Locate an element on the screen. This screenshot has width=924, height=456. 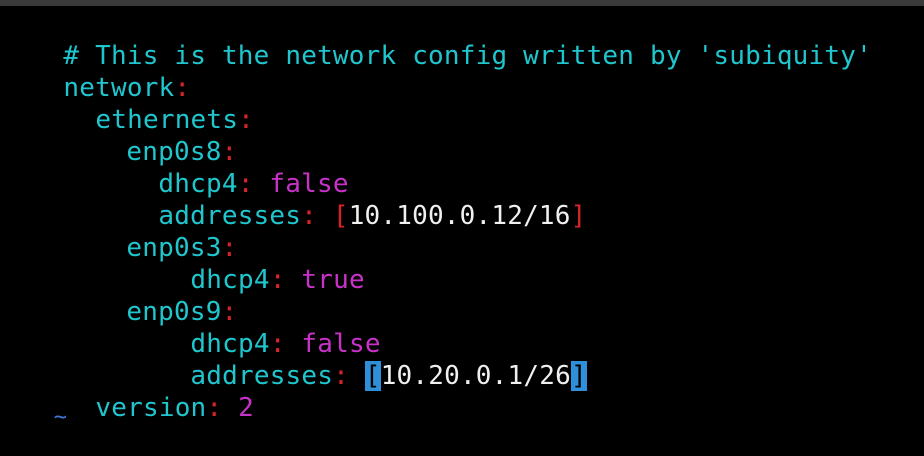
ethernets-key-line: ethernets: is located at coordinates (143, 103).